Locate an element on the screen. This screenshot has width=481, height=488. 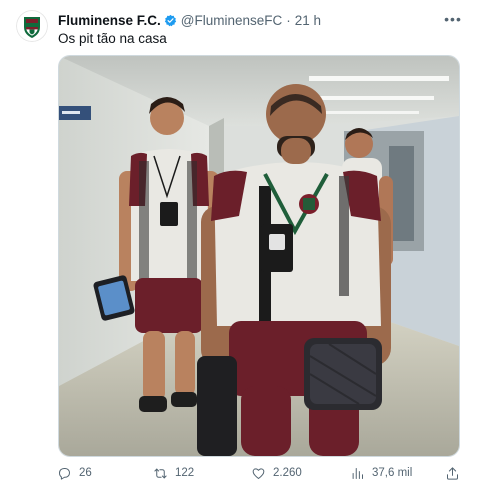
views-count: 37,6 mil is located at coordinates (392, 473).